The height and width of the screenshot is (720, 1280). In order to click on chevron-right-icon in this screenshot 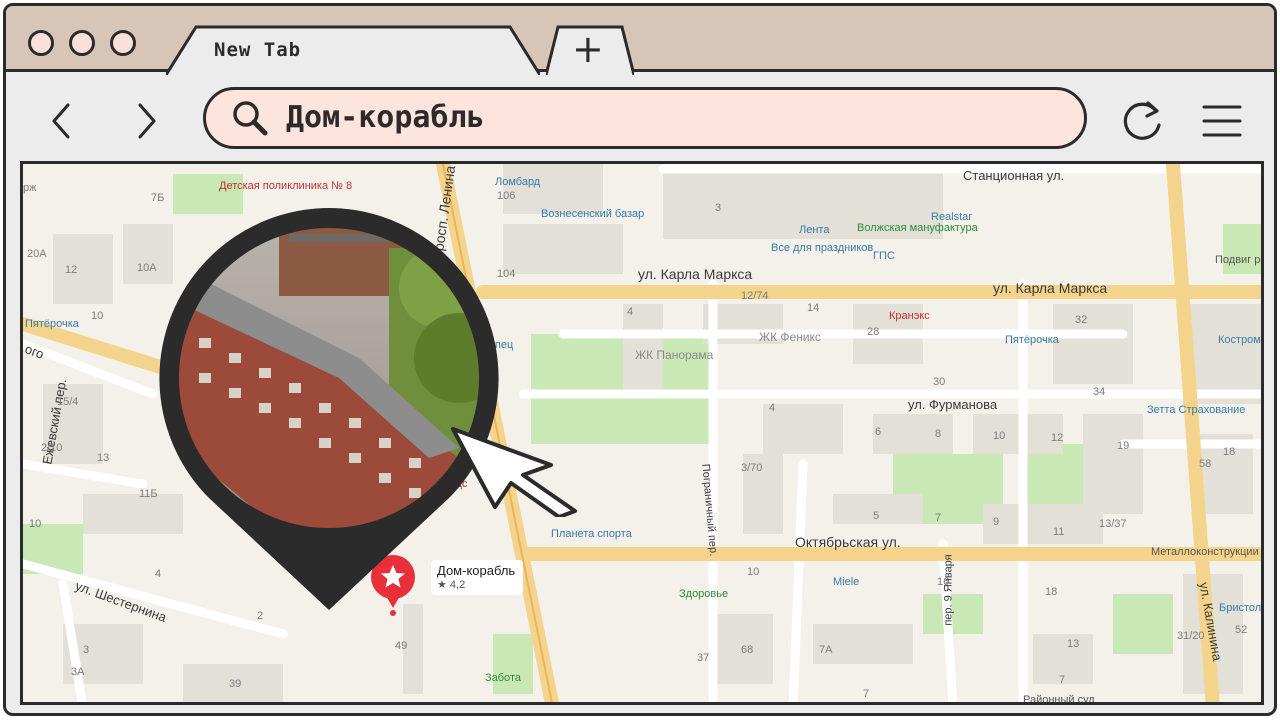, I will do `click(147, 121)`.